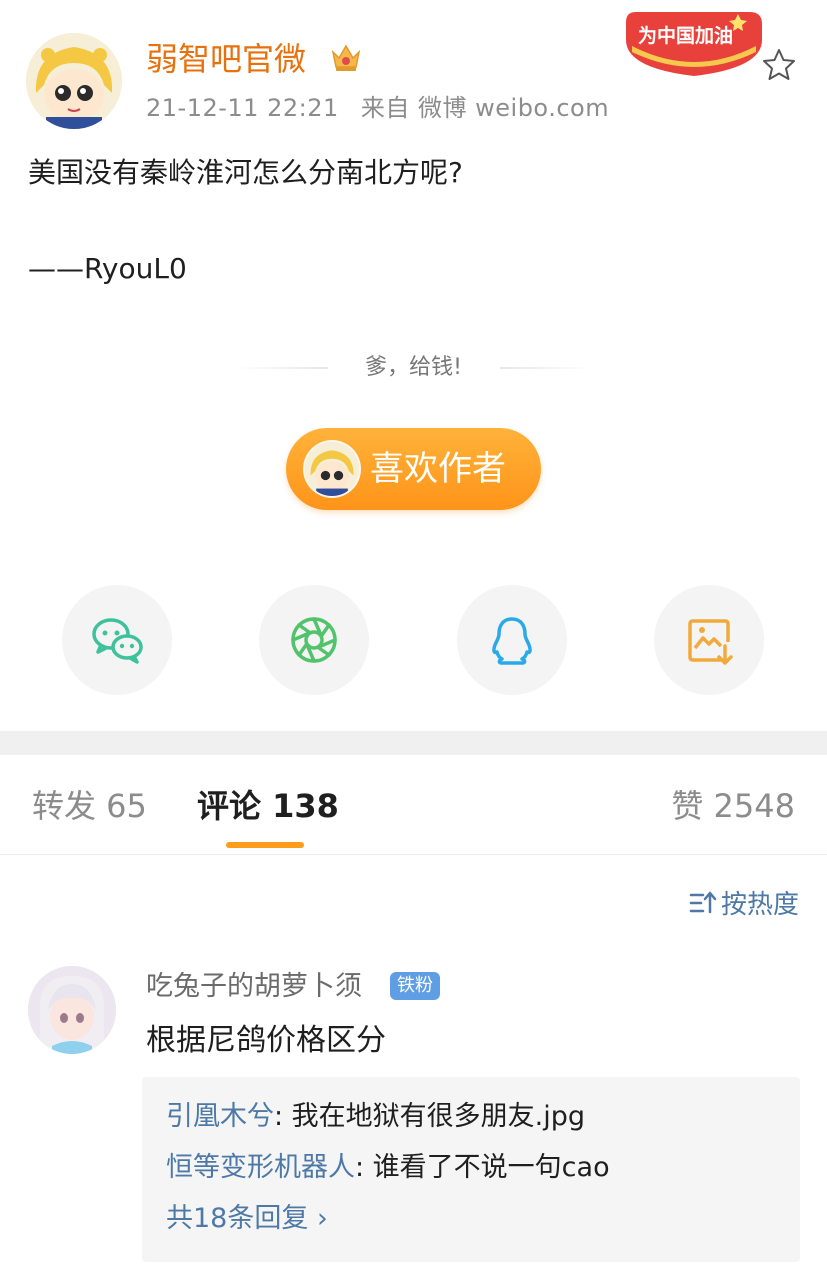 The image size is (827, 1280). Describe the element at coordinates (438, 469) in the screenshot. I see `like-author-label: 喜欢作者` at that location.